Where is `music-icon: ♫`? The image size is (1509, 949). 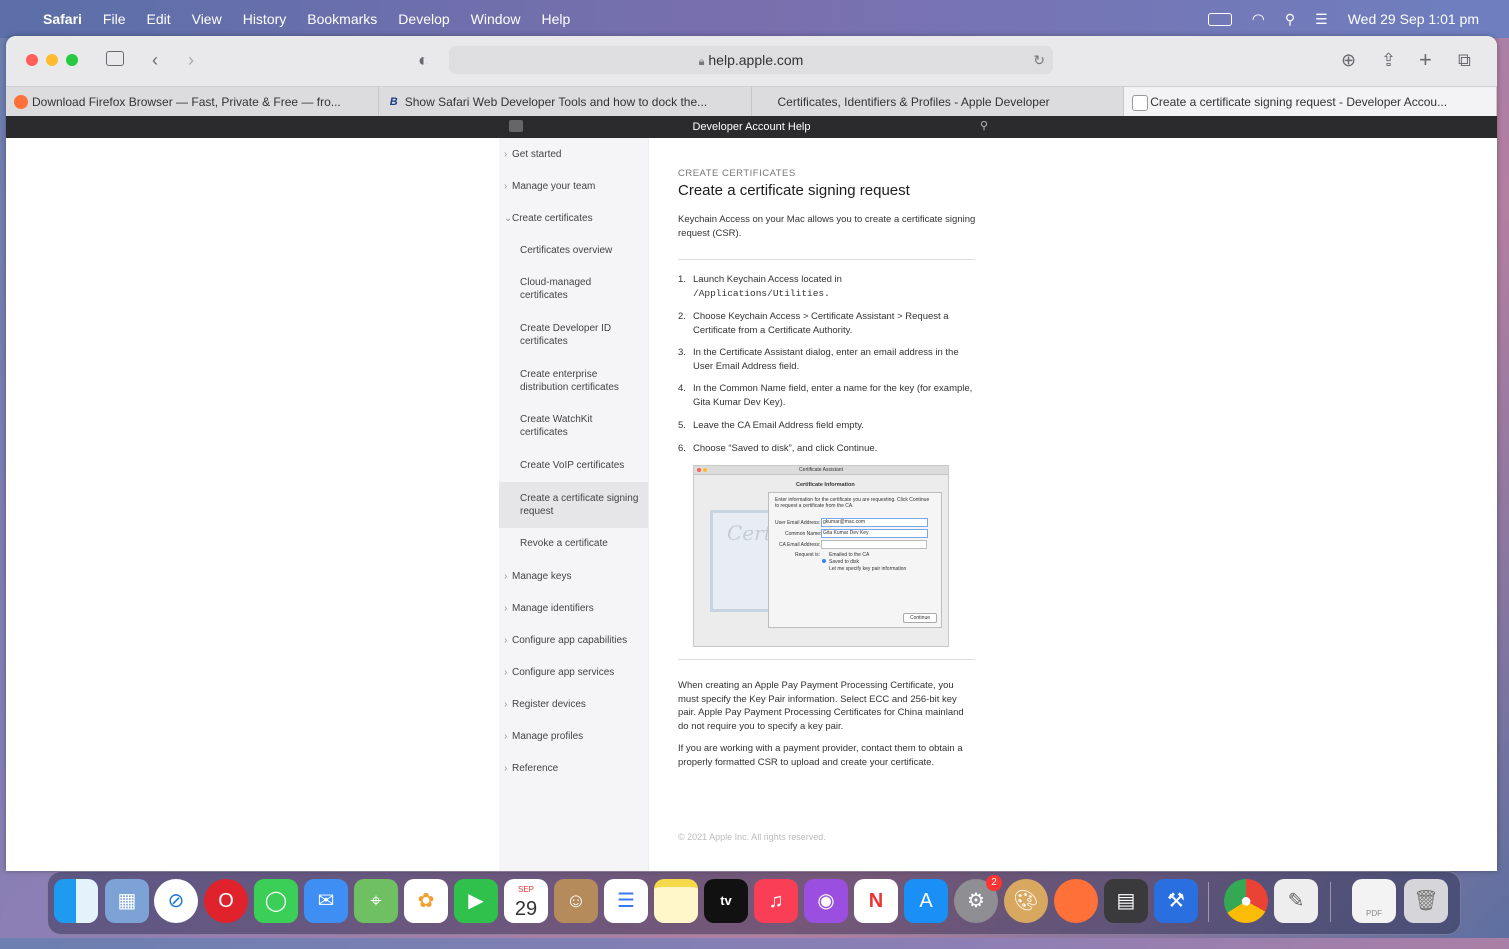
music-icon: ♫ is located at coordinates (776, 901).